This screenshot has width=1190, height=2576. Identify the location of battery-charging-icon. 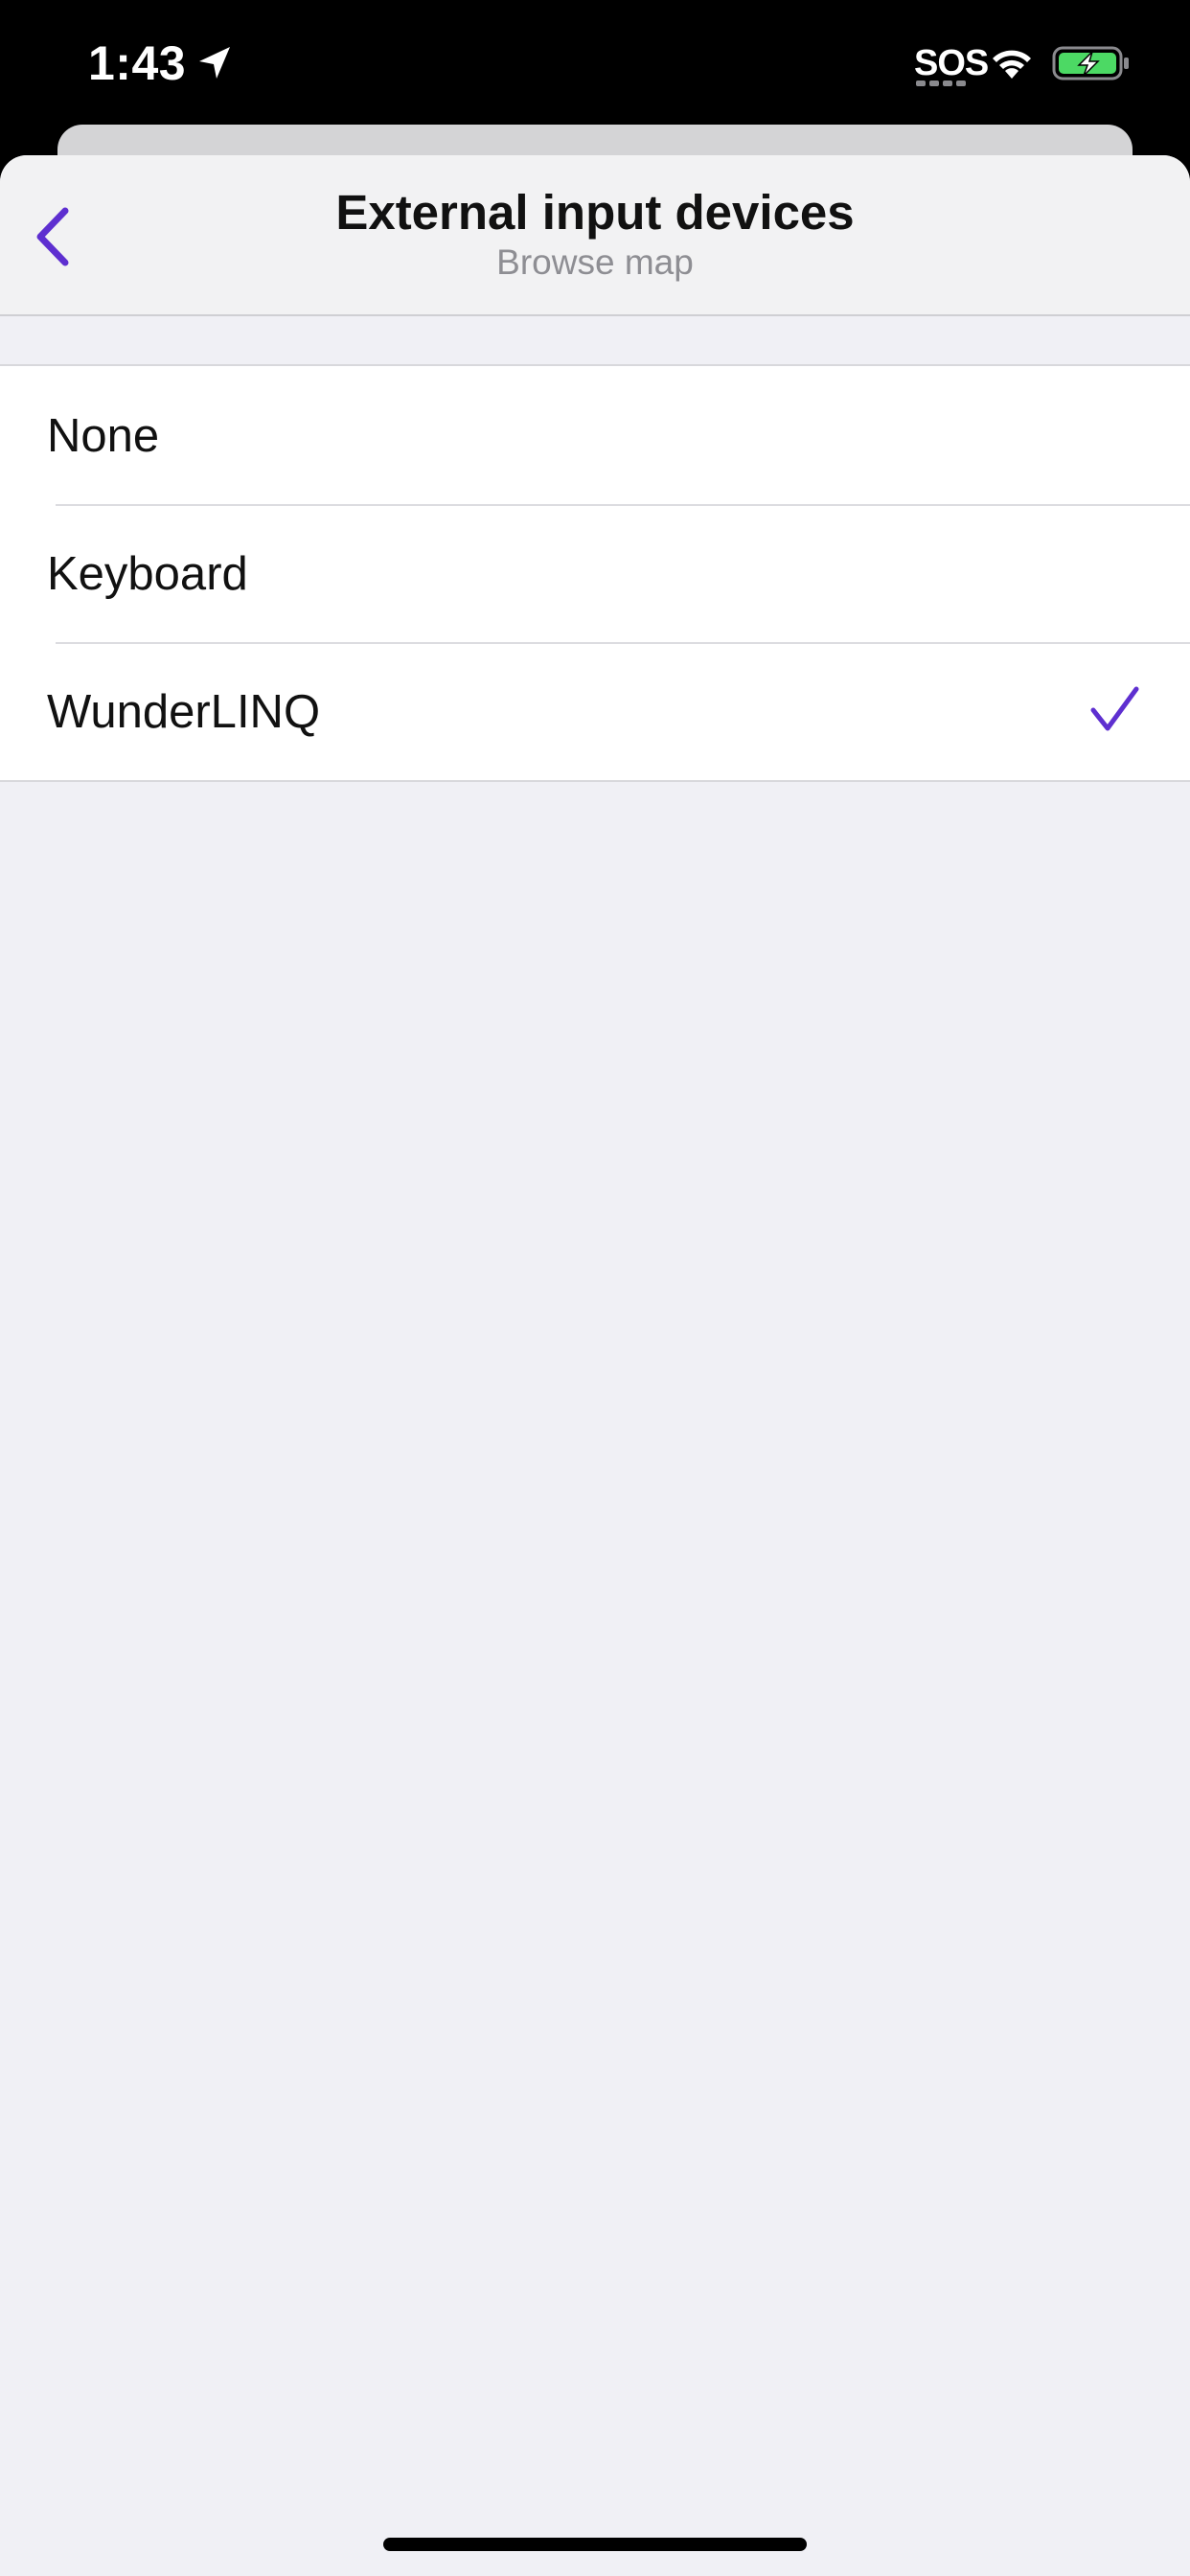
(1091, 63).